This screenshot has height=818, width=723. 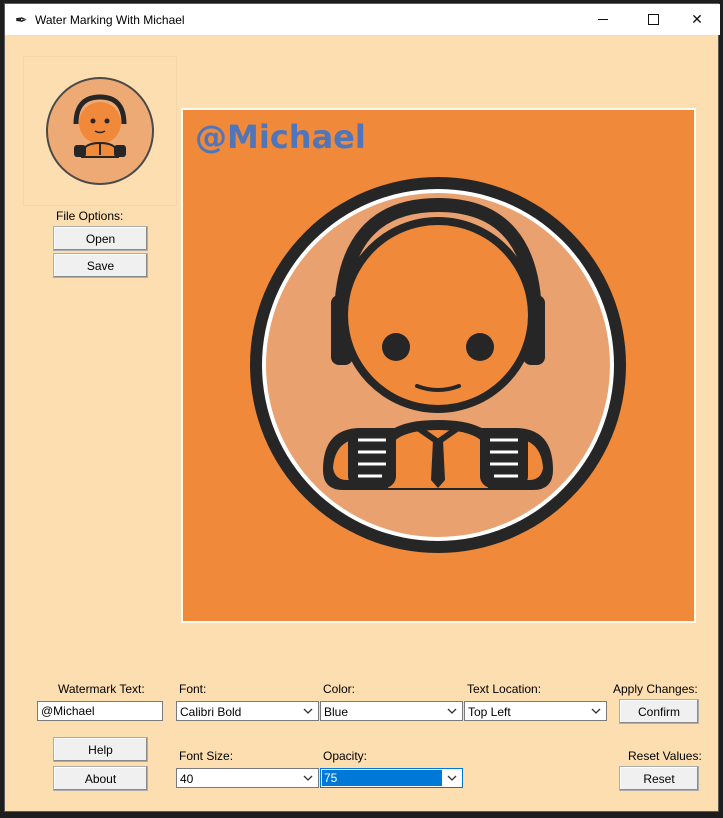 I want to click on close-icon: ✕, so click(x=697, y=19).